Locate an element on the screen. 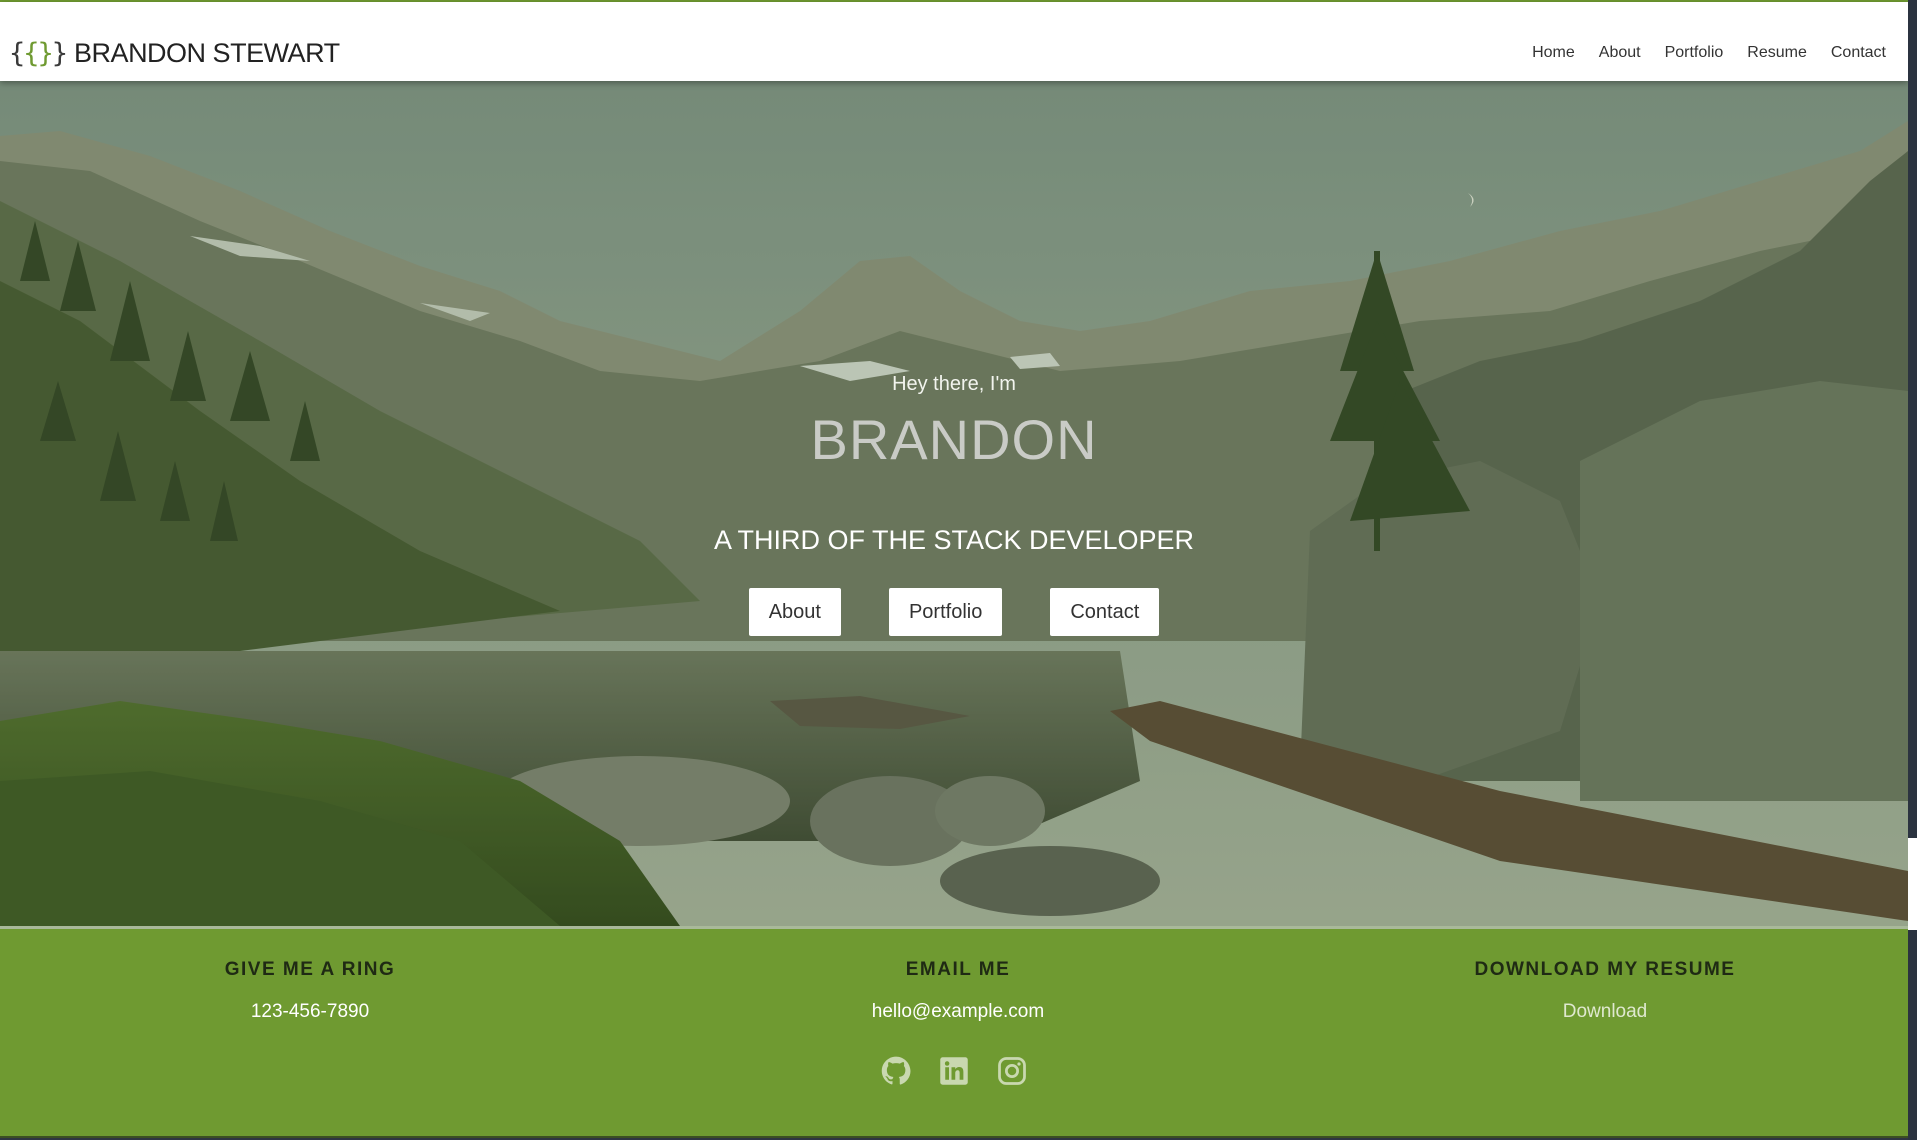 The image size is (1917, 1140). brand: {{}} BRANDON STEWART is located at coordinates (174, 53).